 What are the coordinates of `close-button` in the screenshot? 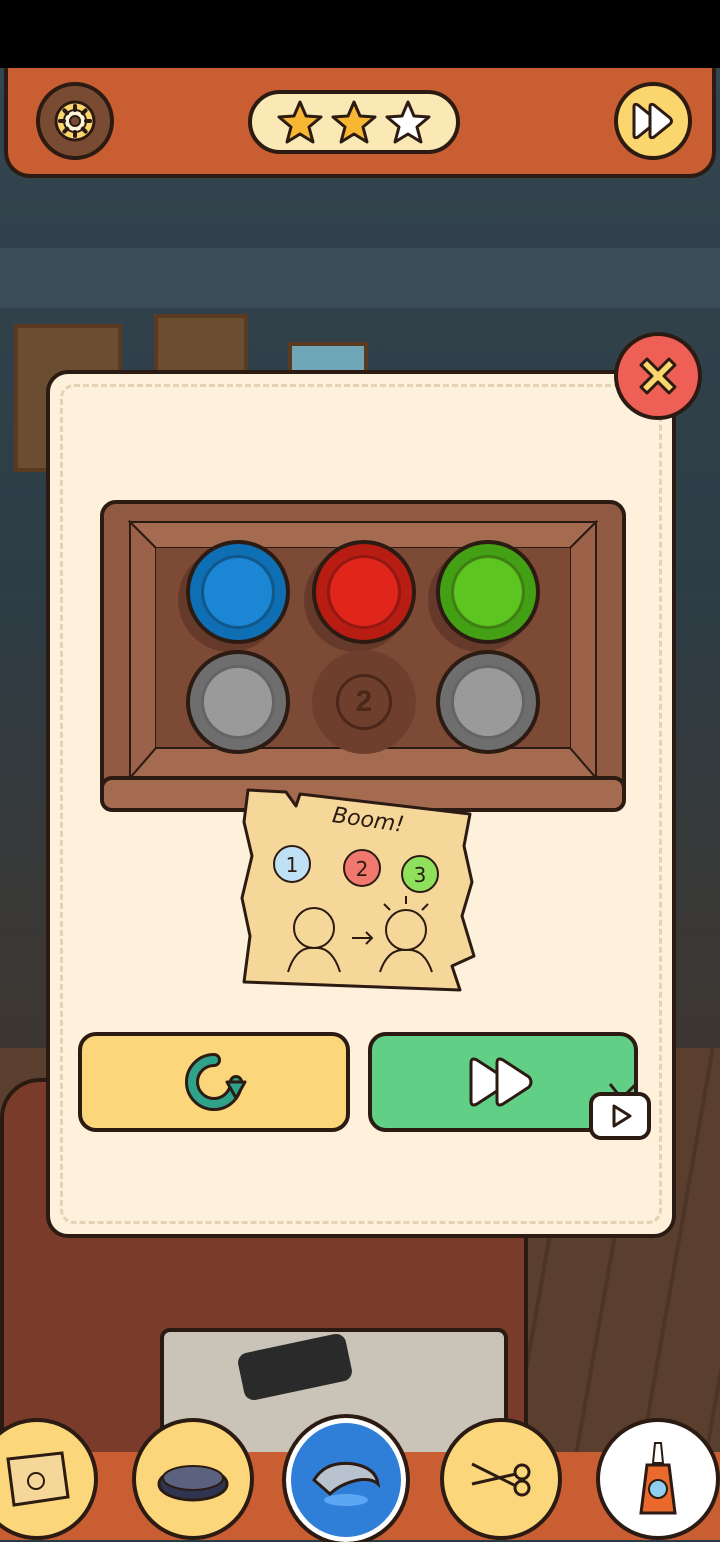 It's located at (658, 376).